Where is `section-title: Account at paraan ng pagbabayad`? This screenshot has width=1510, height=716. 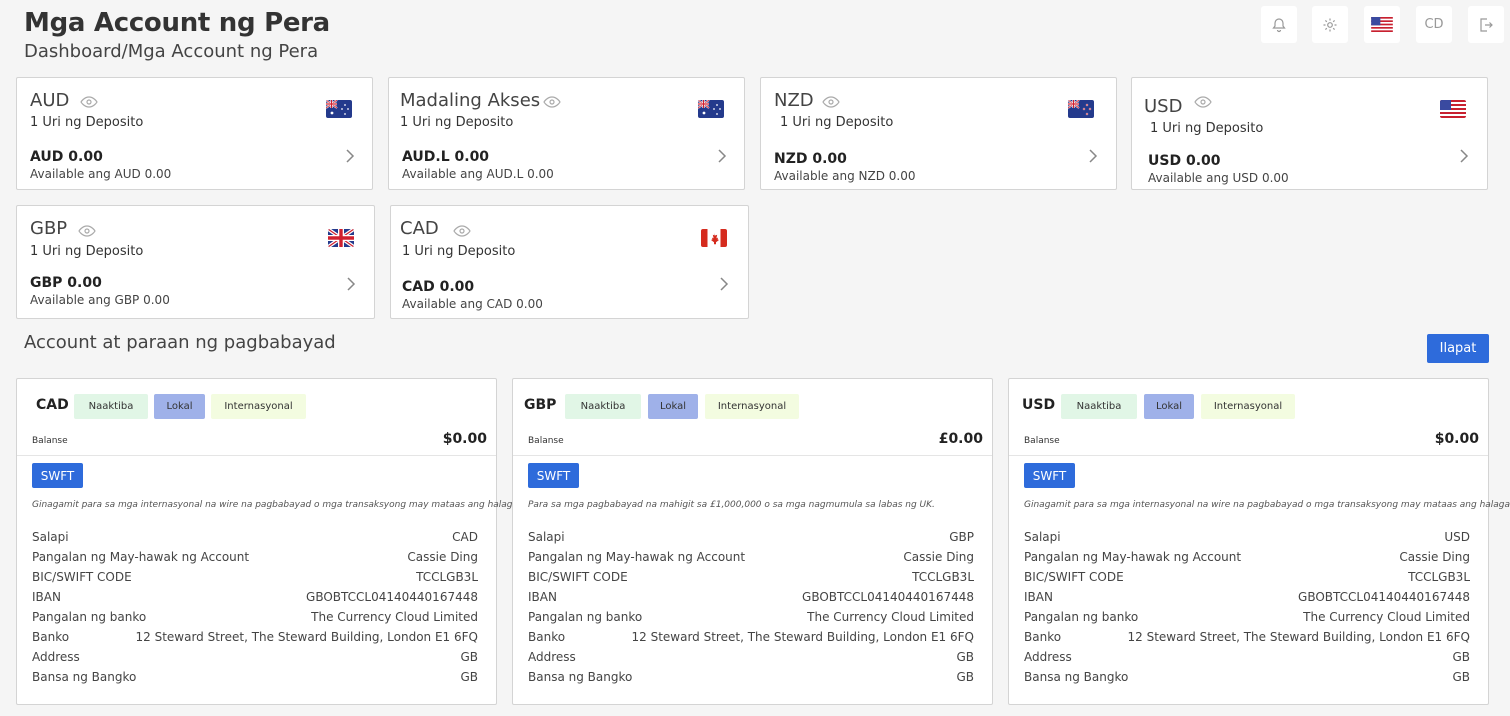
section-title: Account at paraan ng pagbabayad is located at coordinates (180, 342).